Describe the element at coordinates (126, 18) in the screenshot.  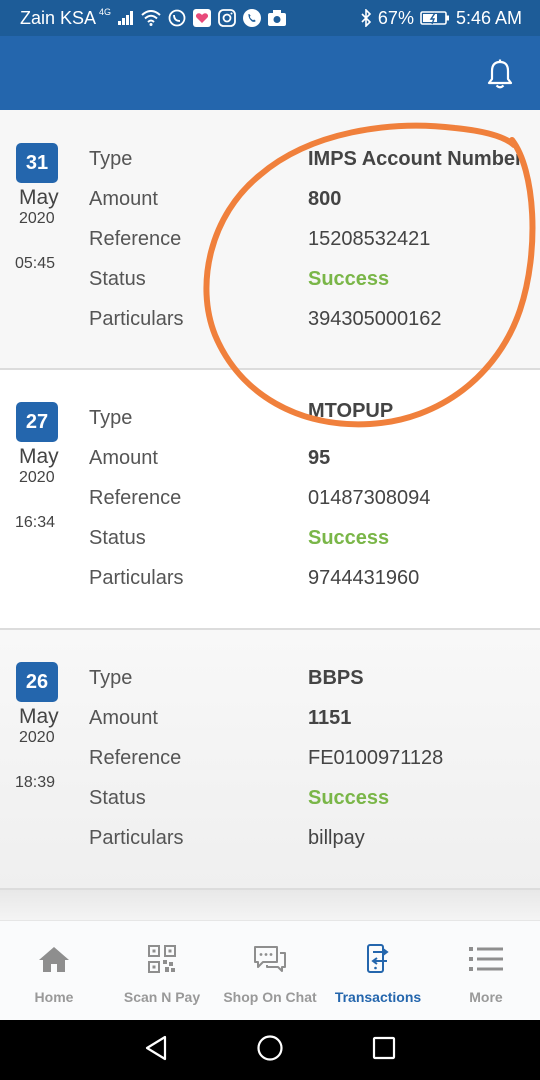
I see `signal-icon` at that location.